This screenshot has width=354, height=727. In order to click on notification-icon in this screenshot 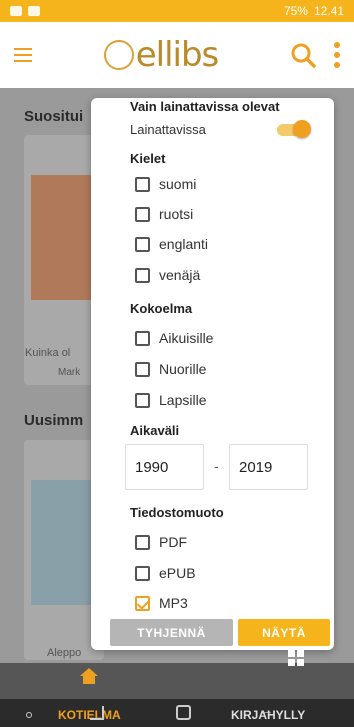, I will do `click(16, 11)`.